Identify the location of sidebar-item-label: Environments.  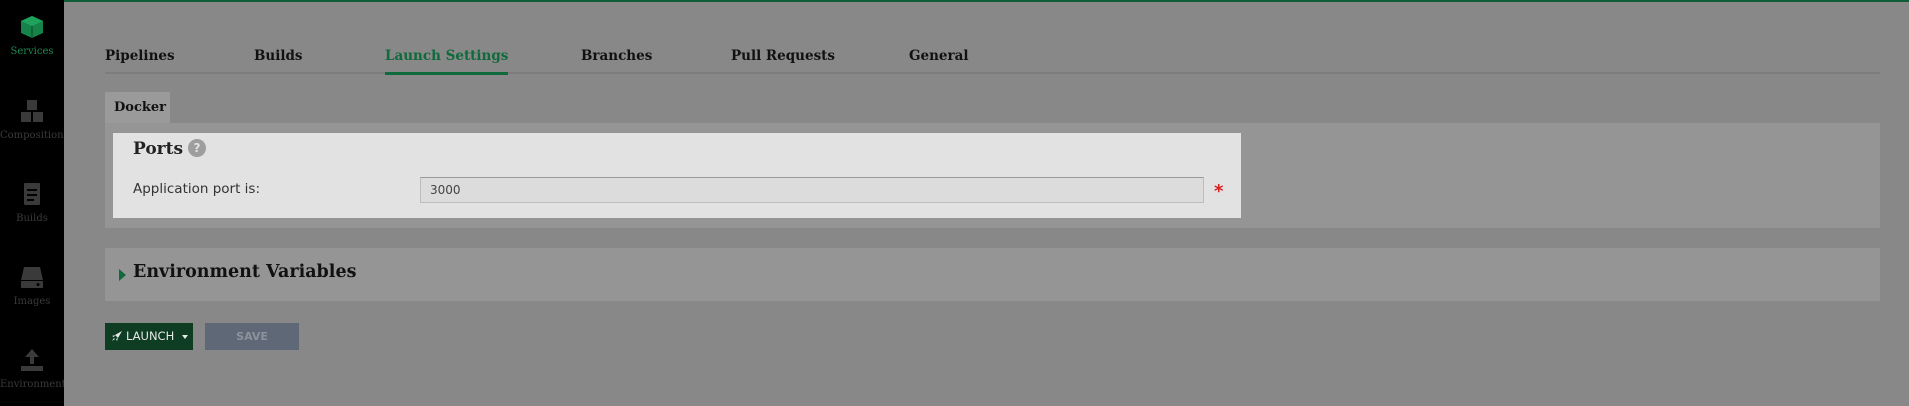
(32, 384).